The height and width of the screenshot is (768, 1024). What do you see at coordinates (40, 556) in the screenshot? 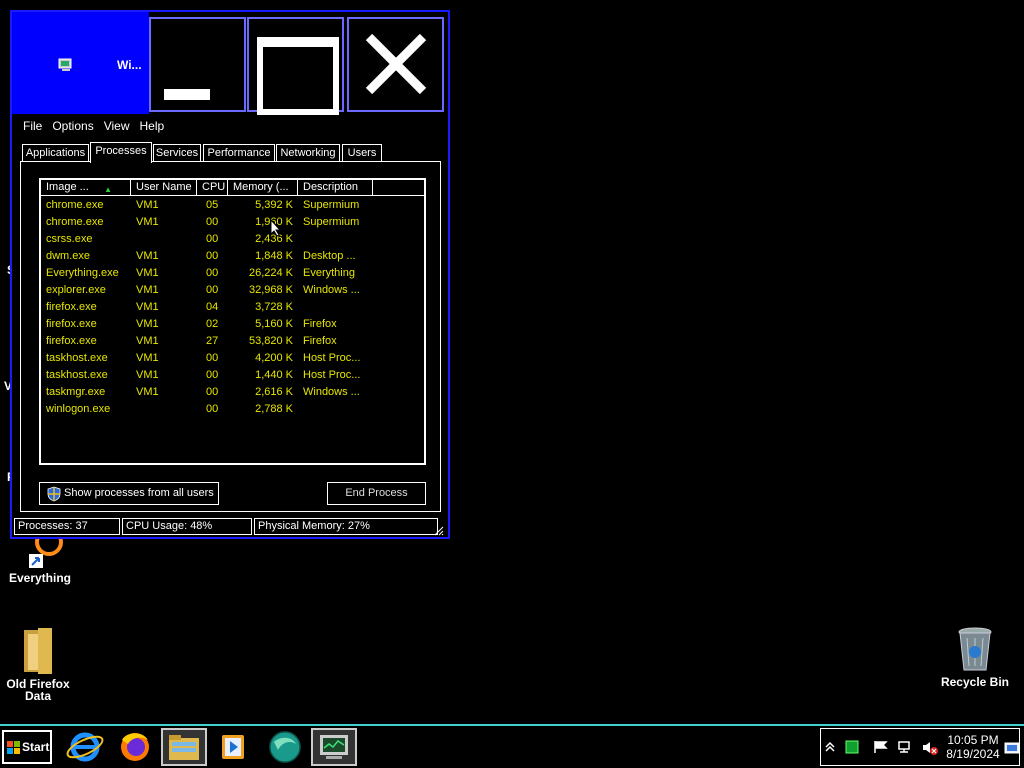
I see `desktop-icon-everything: Everything` at bounding box center [40, 556].